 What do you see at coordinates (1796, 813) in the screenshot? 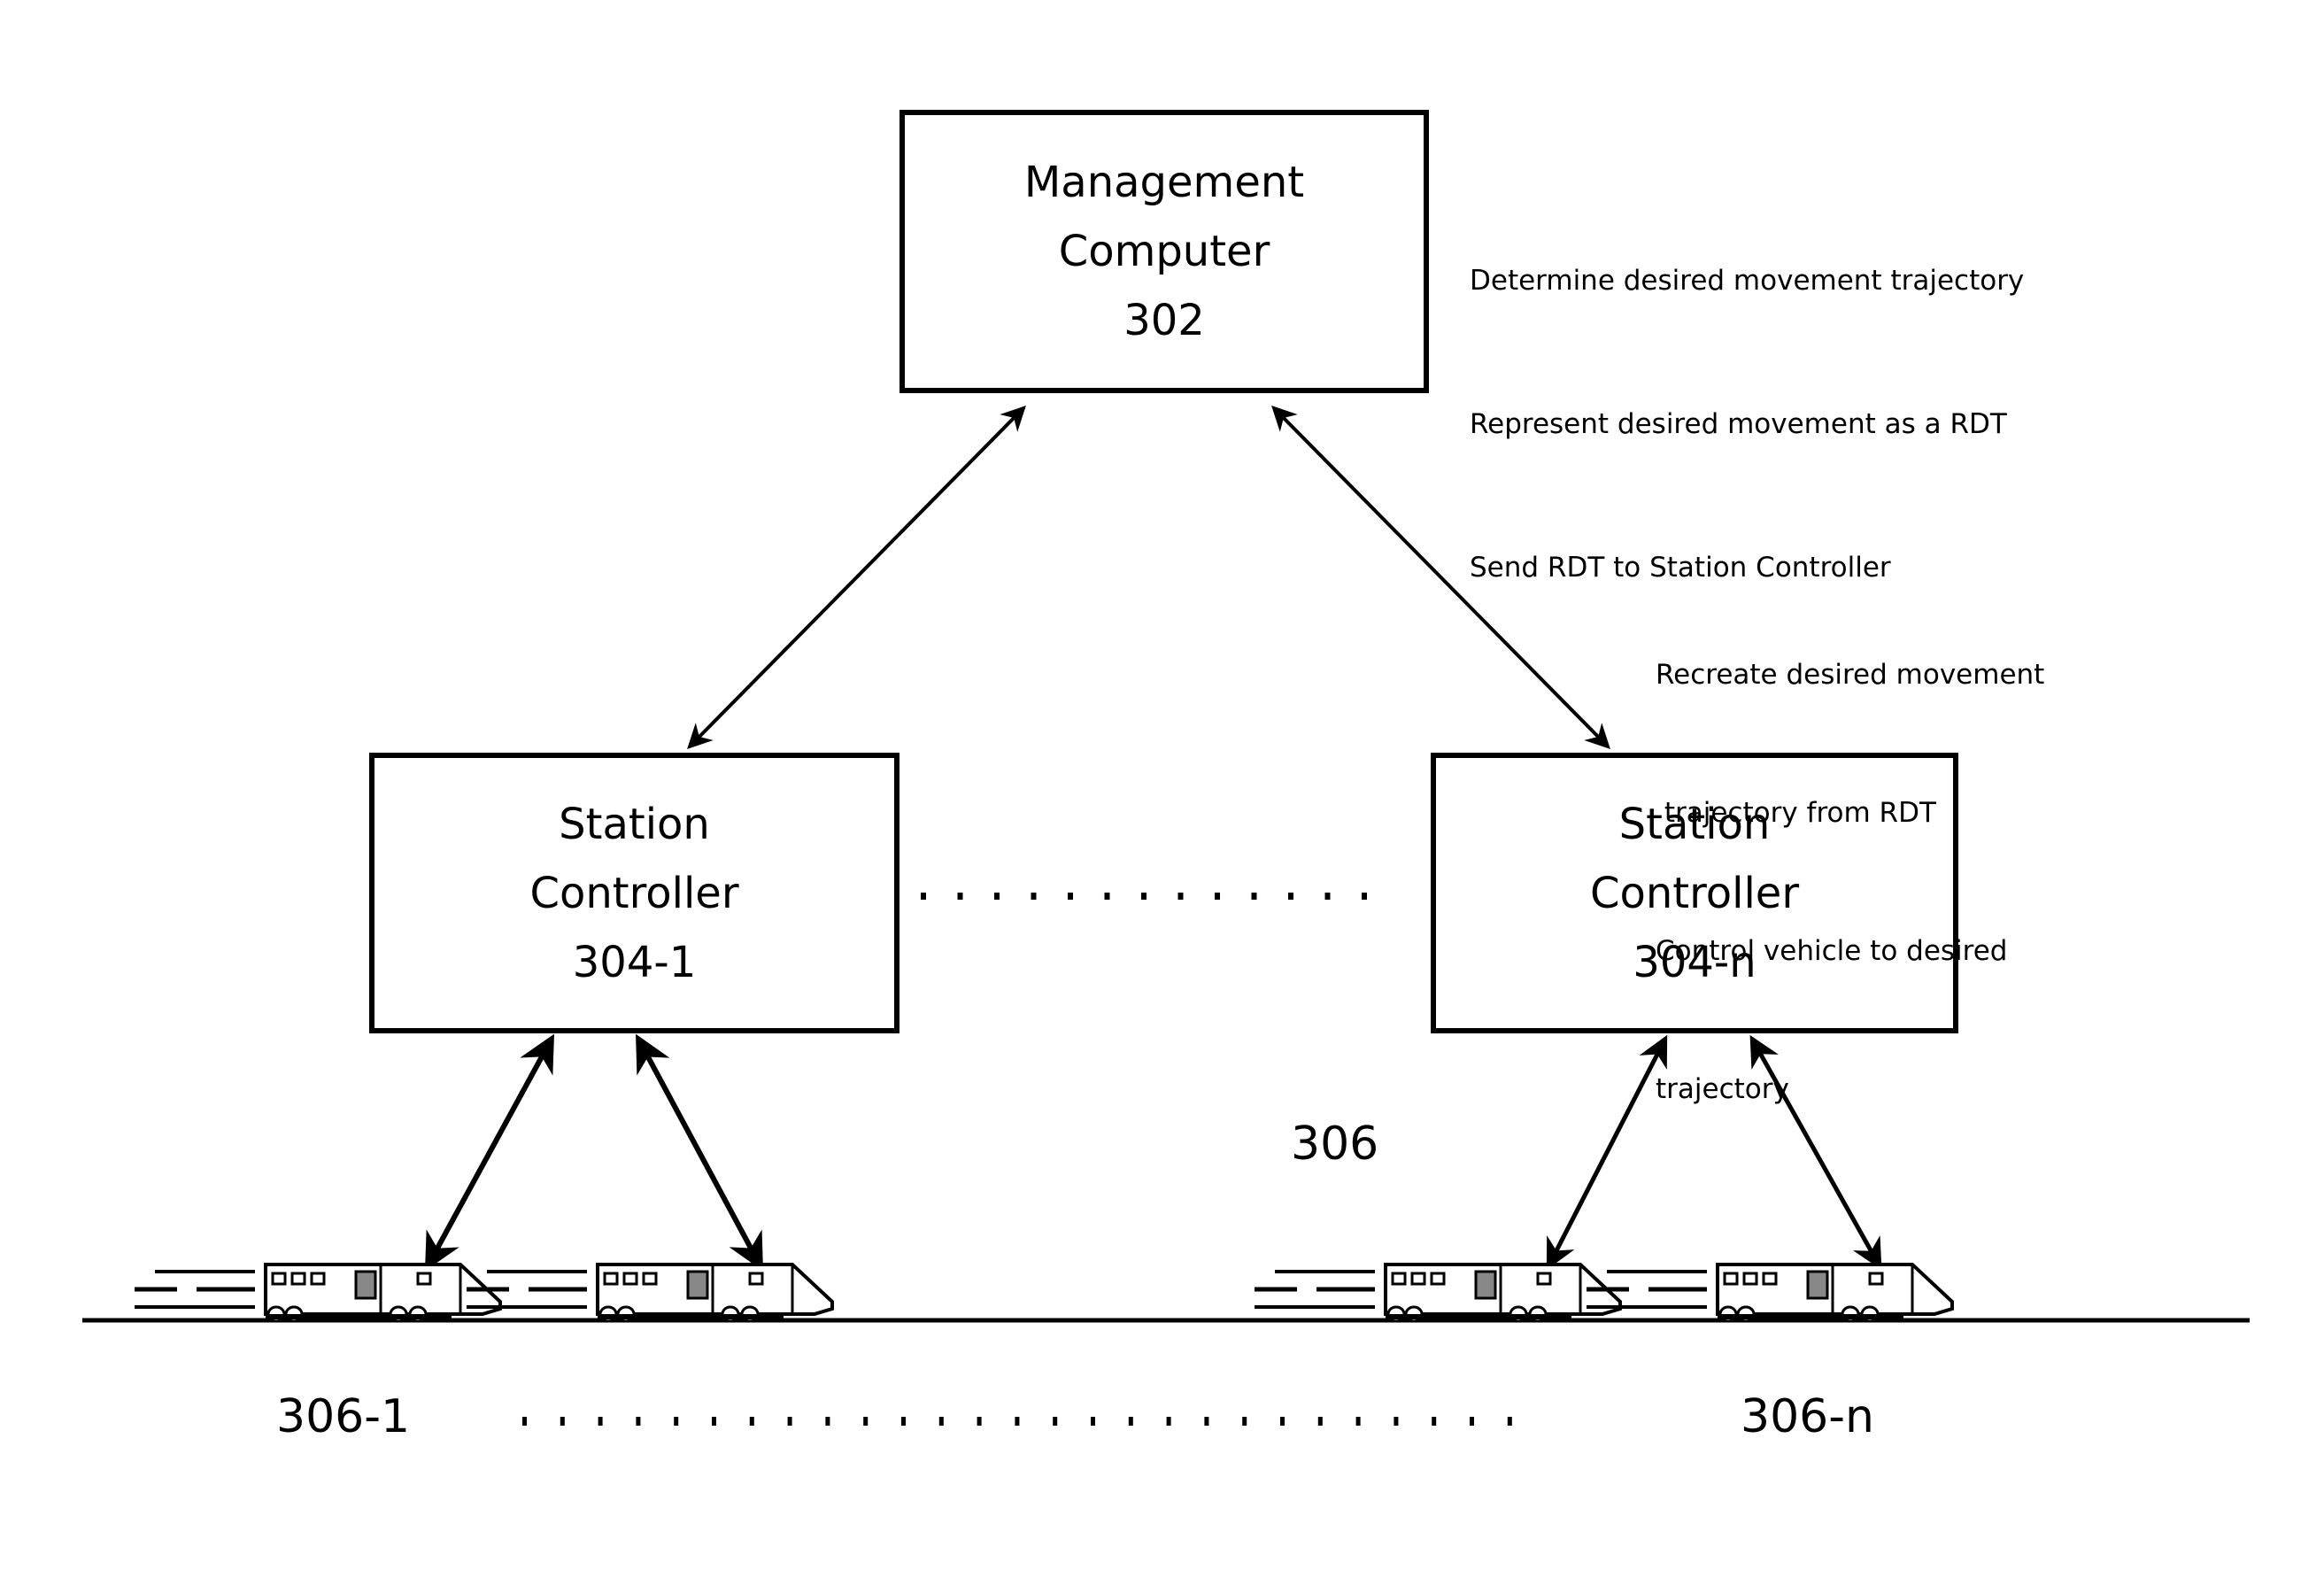
I see `station-n-note: trajectory from RDT` at bounding box center [1796, 813].